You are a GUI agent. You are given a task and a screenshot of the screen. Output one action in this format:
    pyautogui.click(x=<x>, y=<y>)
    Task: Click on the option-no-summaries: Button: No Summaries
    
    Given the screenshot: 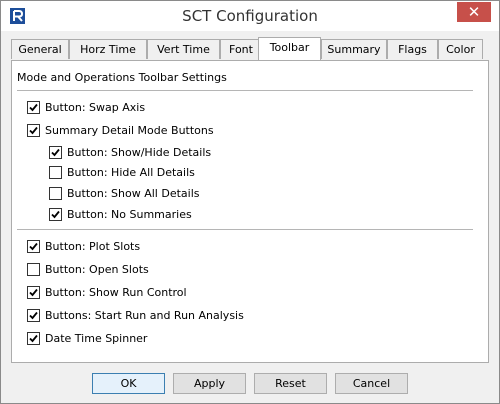 What is the action you would take?
    pyautogui.click(x=120, y=214)
    